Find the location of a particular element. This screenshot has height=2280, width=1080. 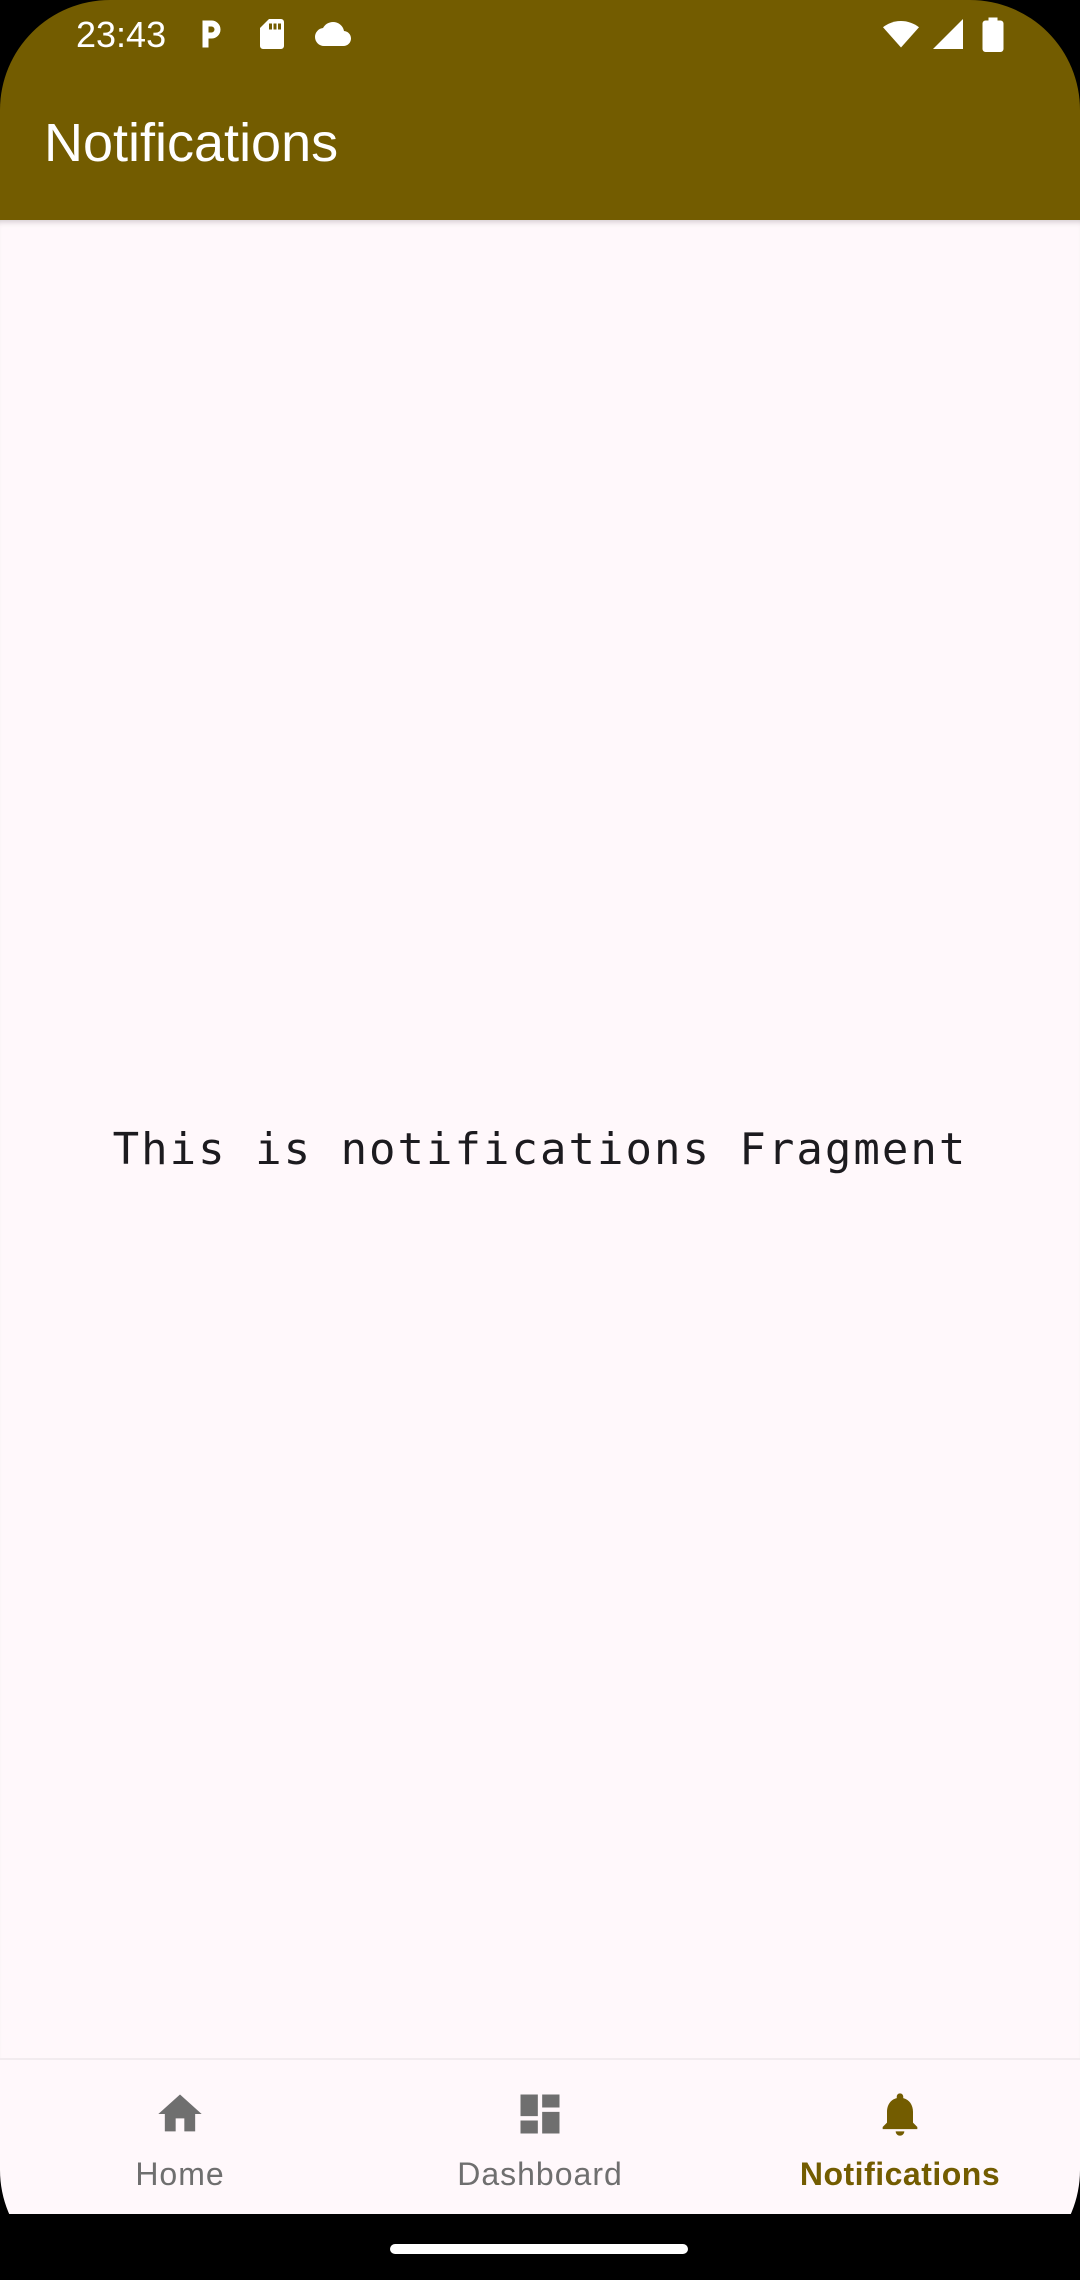

top-app-area: 23:43 Notifications is located at coordinates (540, 110).